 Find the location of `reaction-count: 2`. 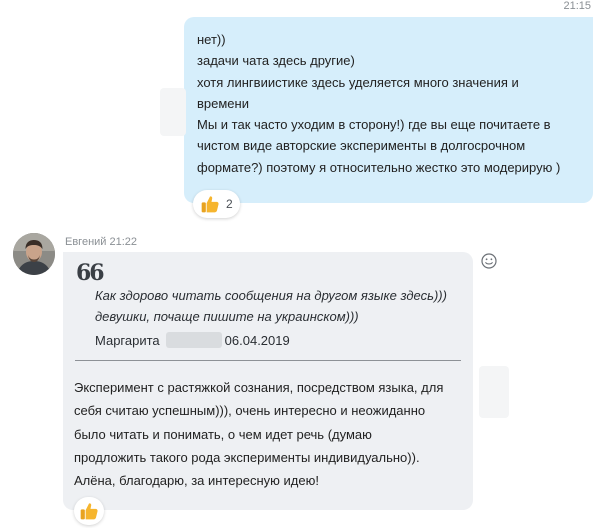

reaction-count: 2 is located at coordinates (229, 204).